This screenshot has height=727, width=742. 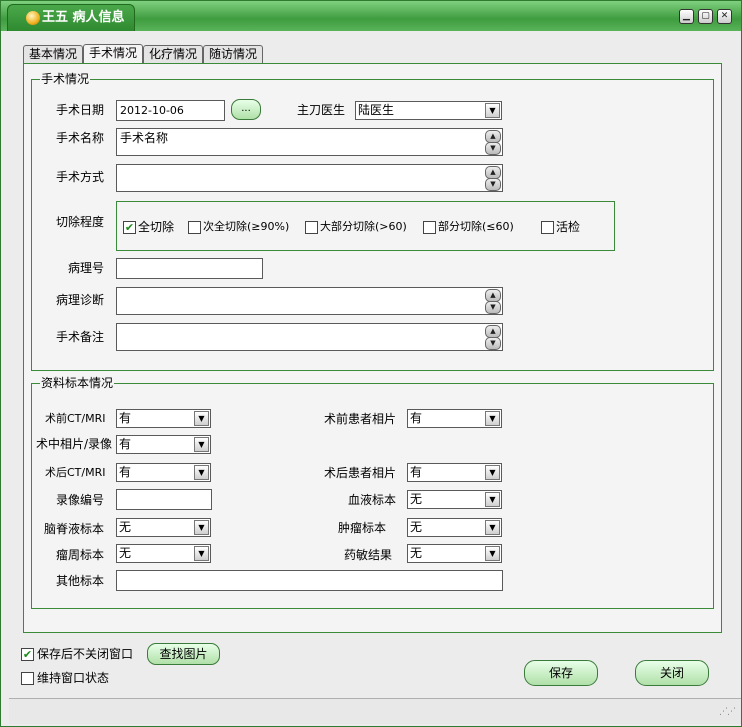 What do you see at coordinates (85, 654) in the screenshot?
I see `keep-open-label: 保存后不关闭窗口` at bounding box center [85, 654].